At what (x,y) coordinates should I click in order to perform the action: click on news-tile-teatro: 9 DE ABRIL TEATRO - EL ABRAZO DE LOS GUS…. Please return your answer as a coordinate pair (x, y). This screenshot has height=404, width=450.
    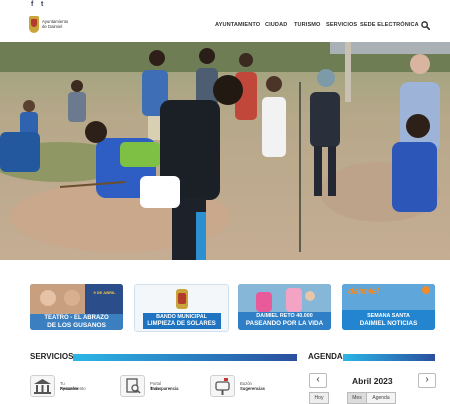
    Looking at the image, I should click on (76, 307).